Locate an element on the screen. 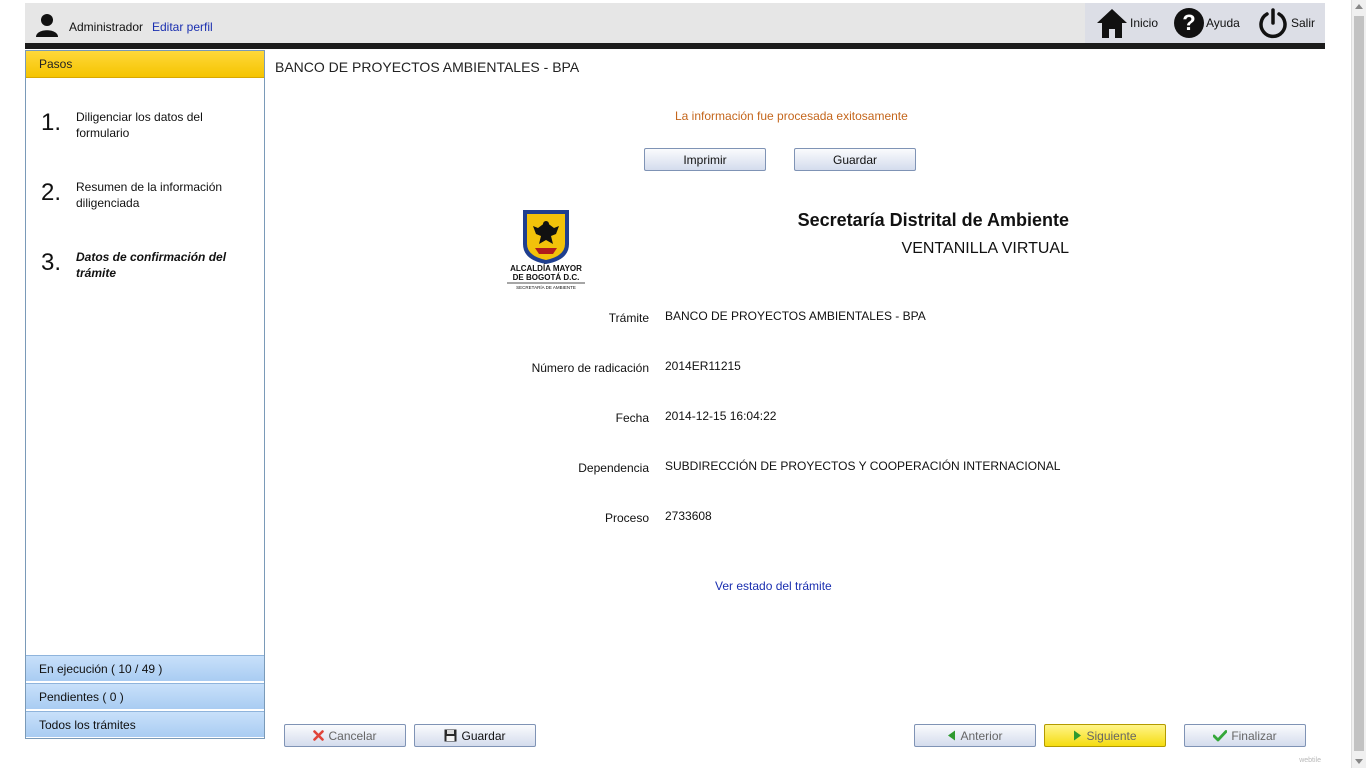 The width and height of the screenshot is (1366, 768). vertical-scrollbar is located at coordinates (1358, 384).